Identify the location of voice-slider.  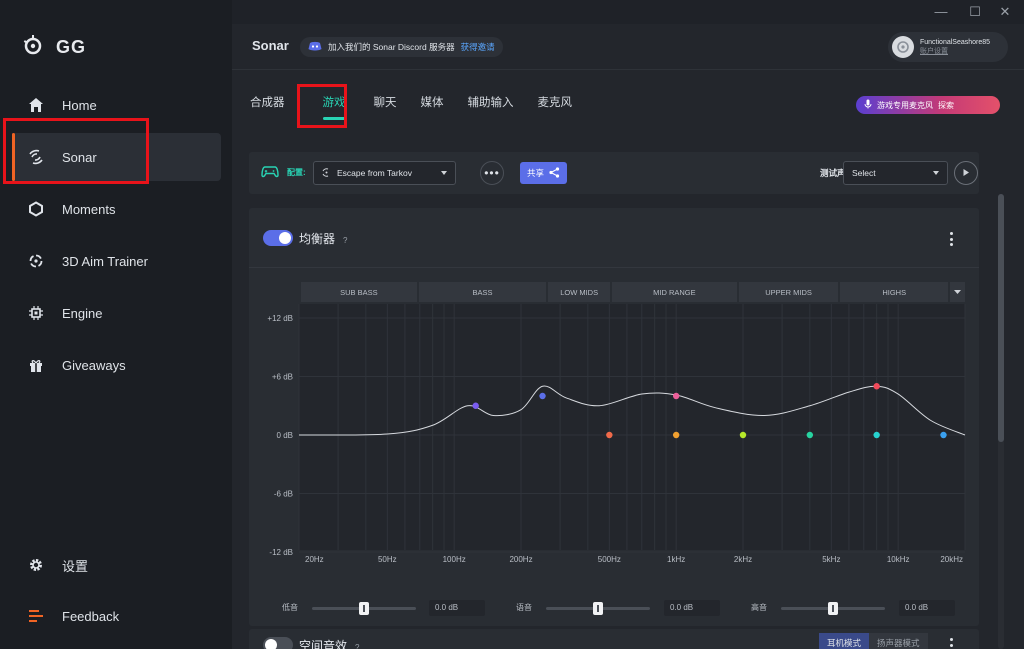
(598, 608).